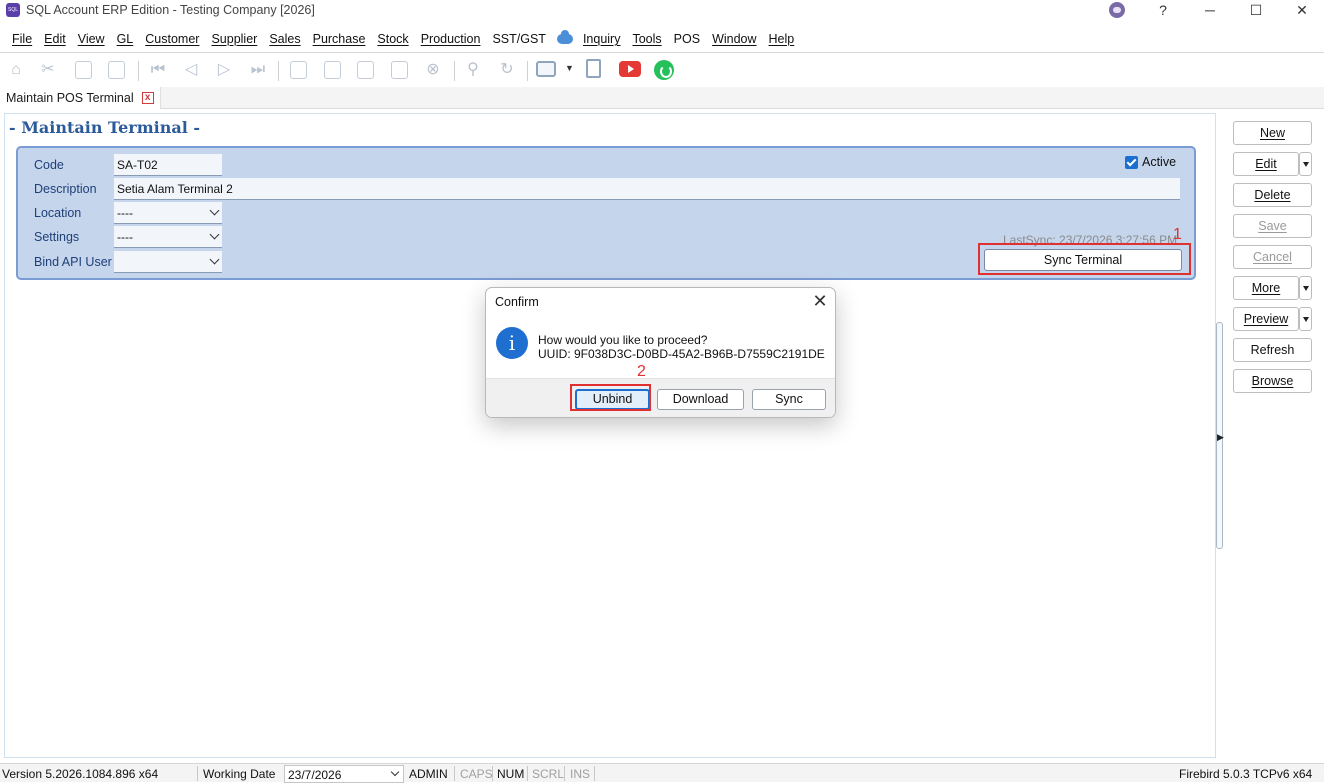 This screenshot has height=783, width=1324. I want to click on description-label: Description, so click(65, 189).